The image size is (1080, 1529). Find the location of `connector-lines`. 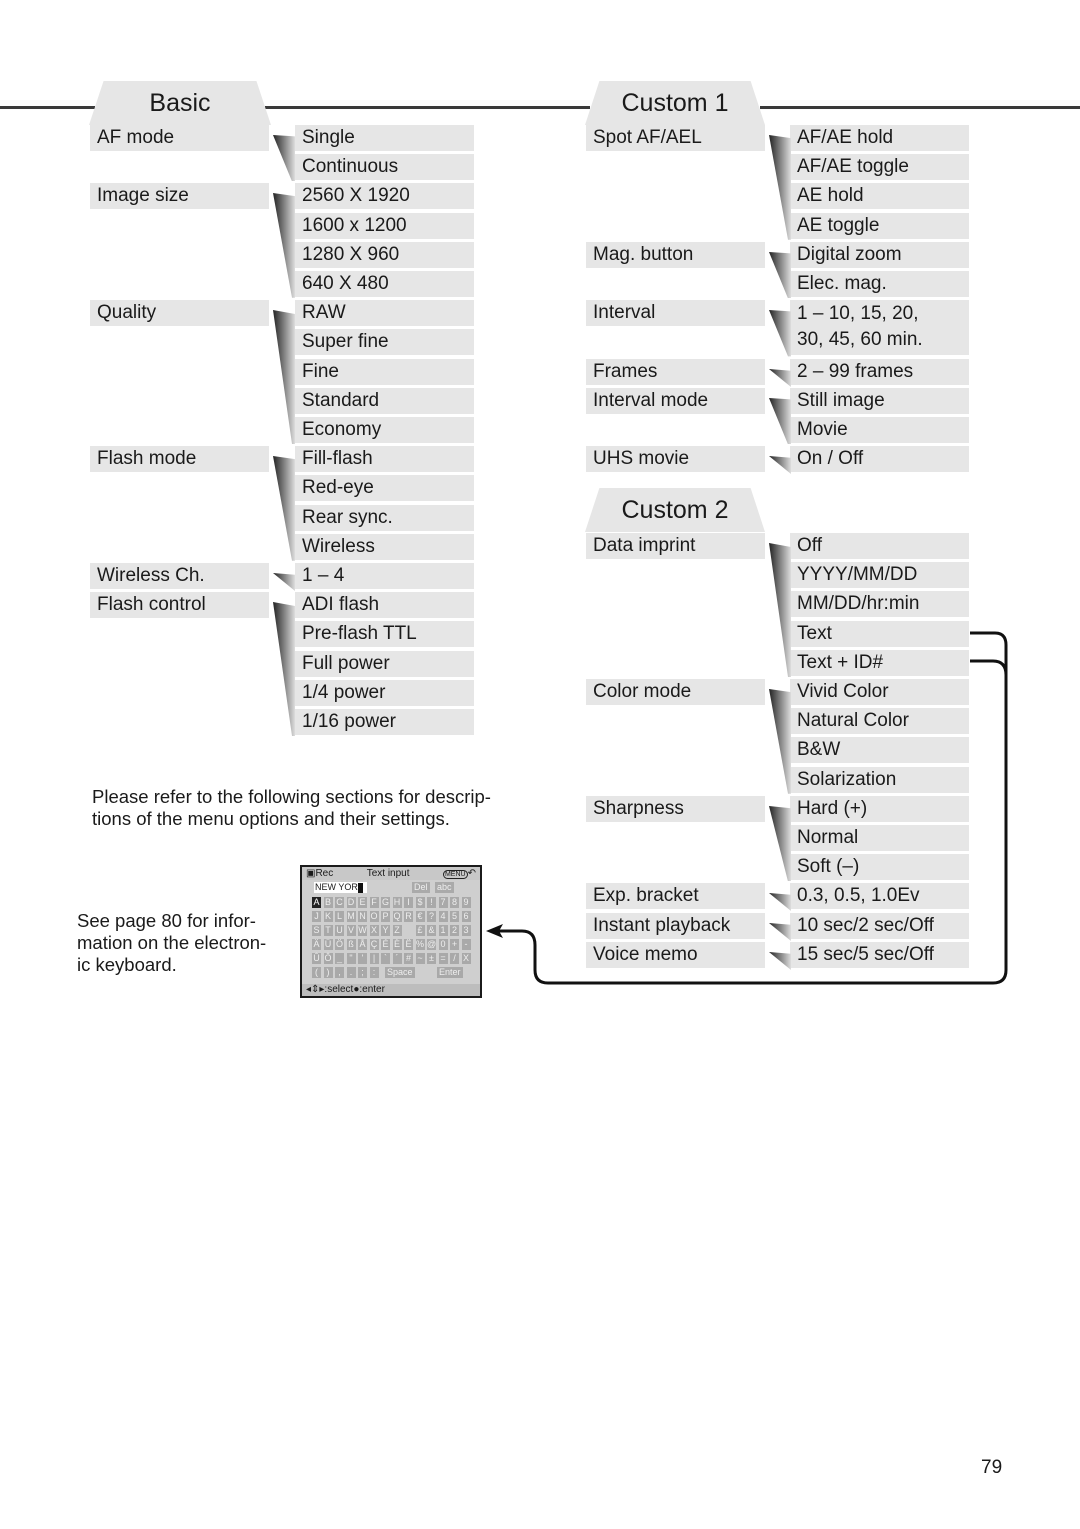

connector-lines is located at coordinates (747, 808).